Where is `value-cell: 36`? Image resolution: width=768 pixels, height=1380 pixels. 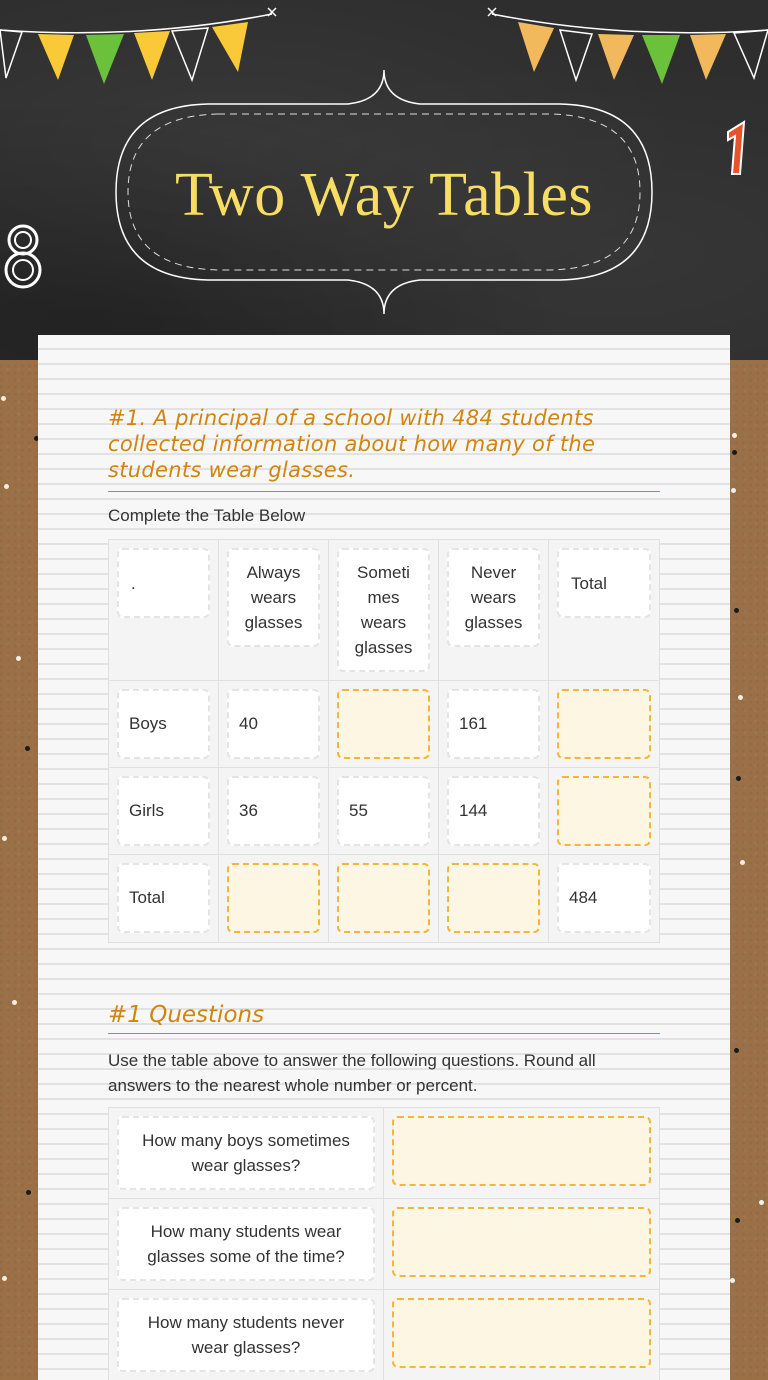 value-cell: 36 is located at coordinates (273, 811).